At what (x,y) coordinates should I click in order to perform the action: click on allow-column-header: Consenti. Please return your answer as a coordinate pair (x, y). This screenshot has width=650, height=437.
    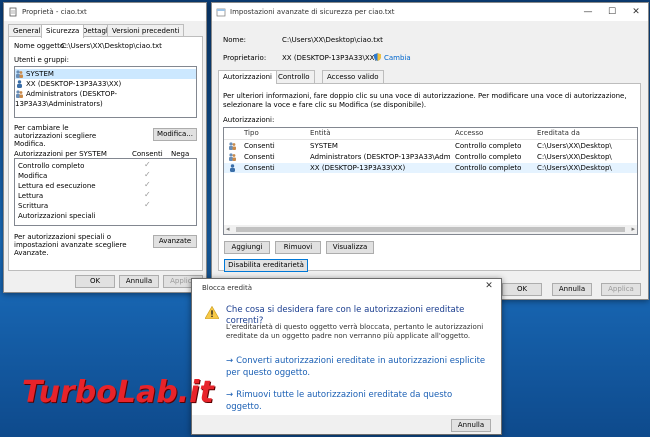
    Looking at the image, I should click on (147, 154).